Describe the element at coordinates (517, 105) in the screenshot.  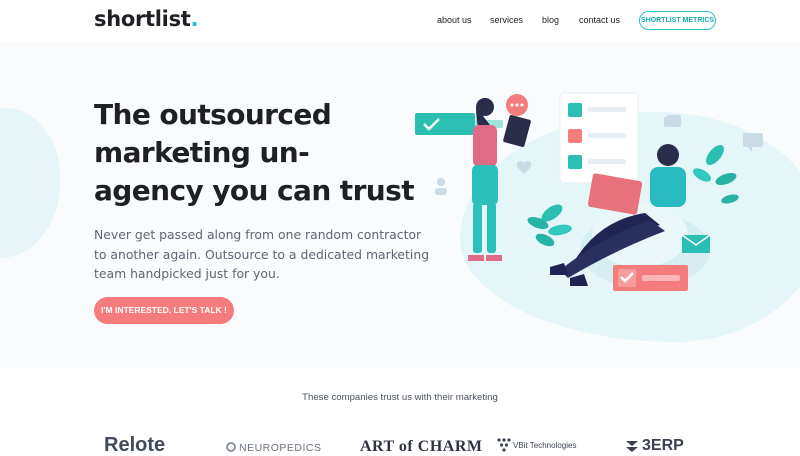
I see `chat-bubble-icon` at that location.